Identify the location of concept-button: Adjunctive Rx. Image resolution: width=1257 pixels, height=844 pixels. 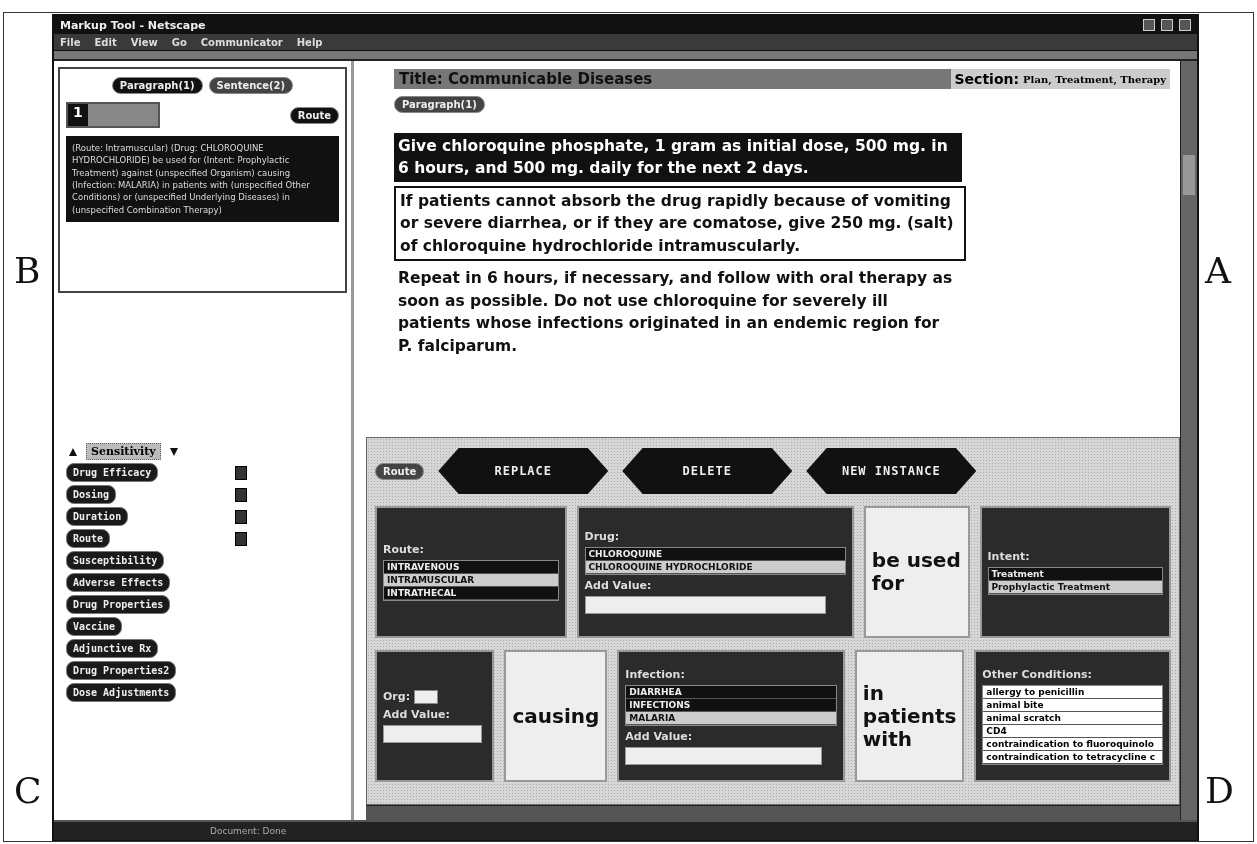
(112, 648).